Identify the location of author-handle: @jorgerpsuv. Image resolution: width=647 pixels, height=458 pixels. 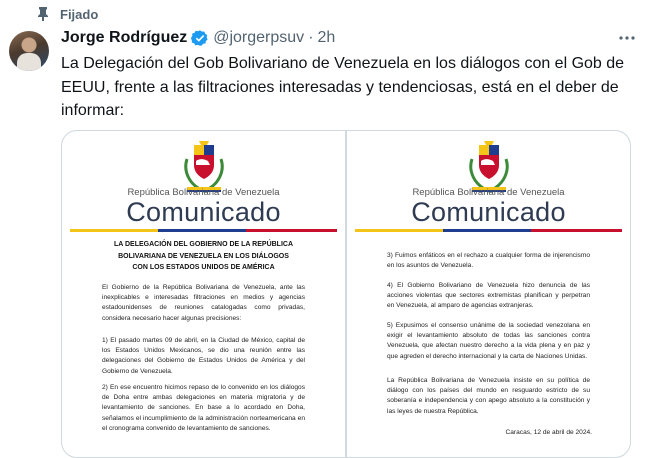
(258, 38).